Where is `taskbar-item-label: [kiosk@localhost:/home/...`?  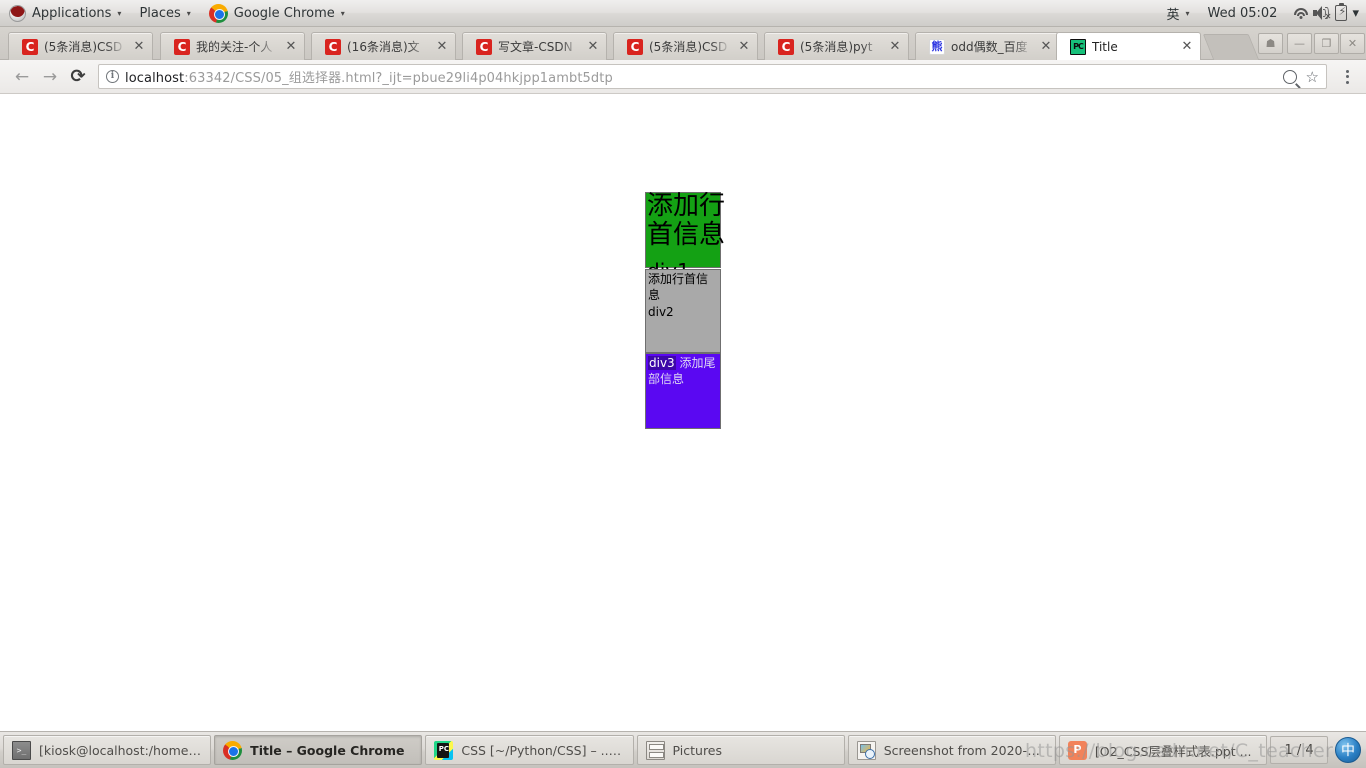
taskbar-item-label: [kiosk@localhost:/home/... is located at coordinates (121, 750).